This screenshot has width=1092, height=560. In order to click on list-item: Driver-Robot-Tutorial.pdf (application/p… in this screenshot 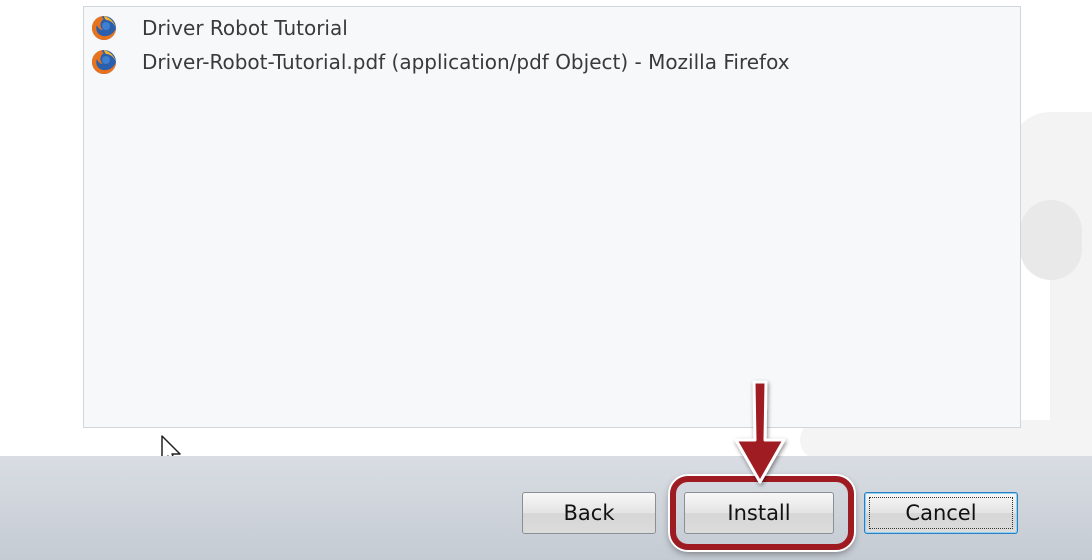, I will do `click(440, 62)`.